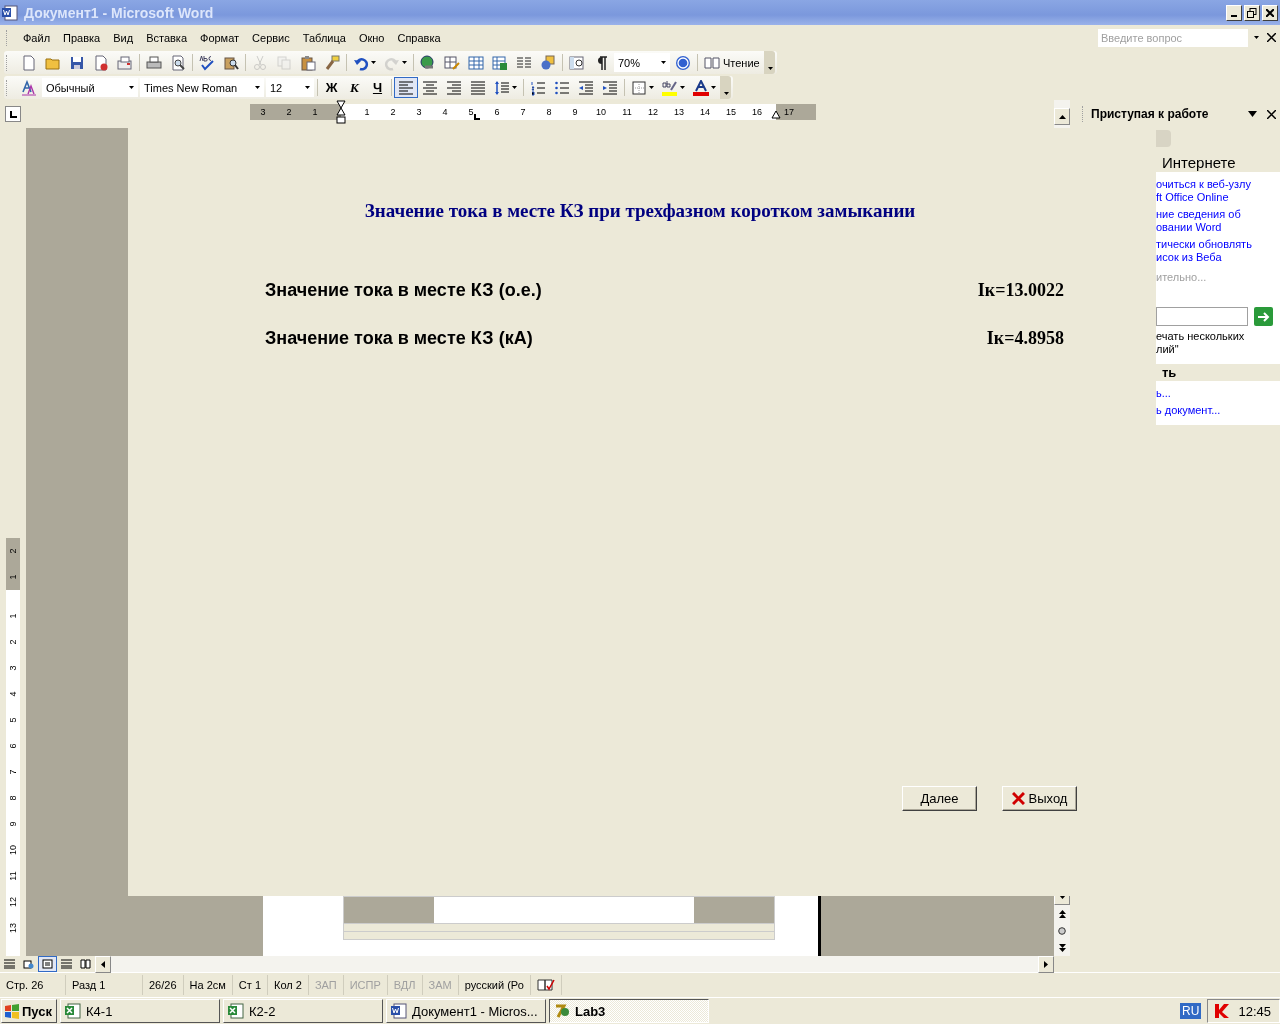 The width and height of the screenshot is (1280, 1024). Describe the element at coordinates (670, 87) in the screenshot. I see `highlighter-icon` at that location.